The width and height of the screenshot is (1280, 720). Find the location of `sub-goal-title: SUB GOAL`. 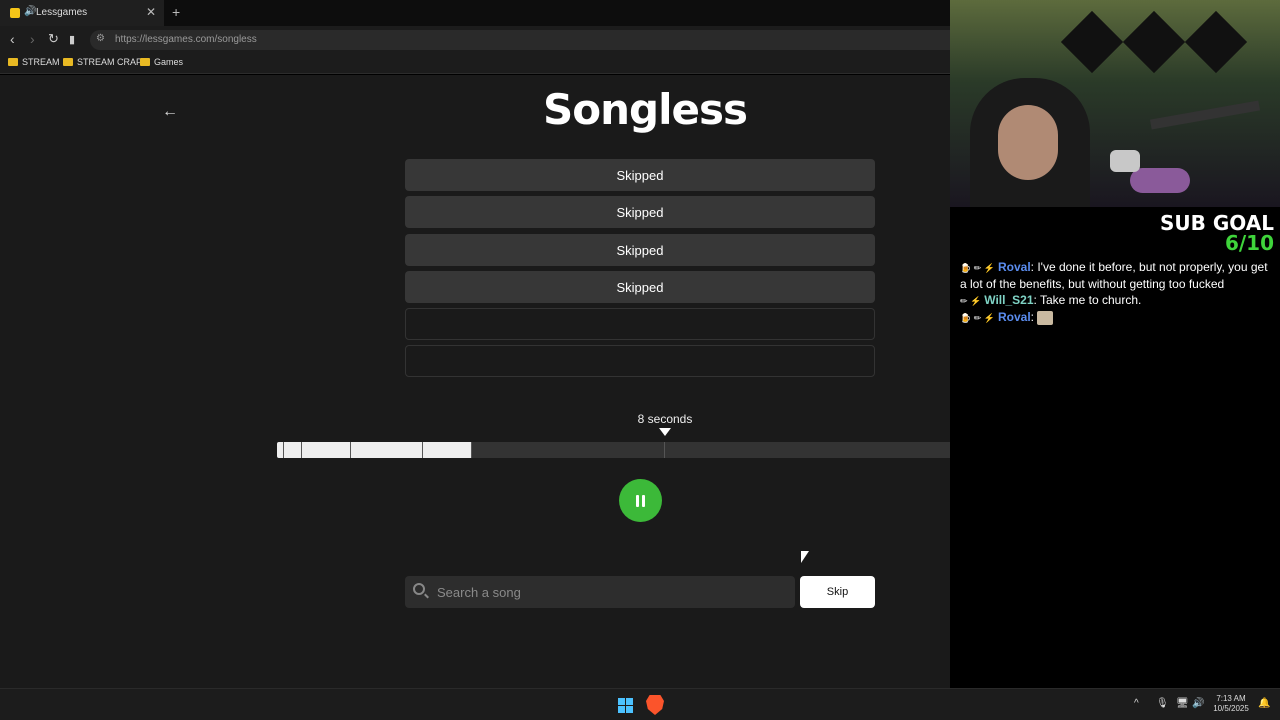

sub-goal-title: SUB GOAL is located at coordinates (1217, 223).